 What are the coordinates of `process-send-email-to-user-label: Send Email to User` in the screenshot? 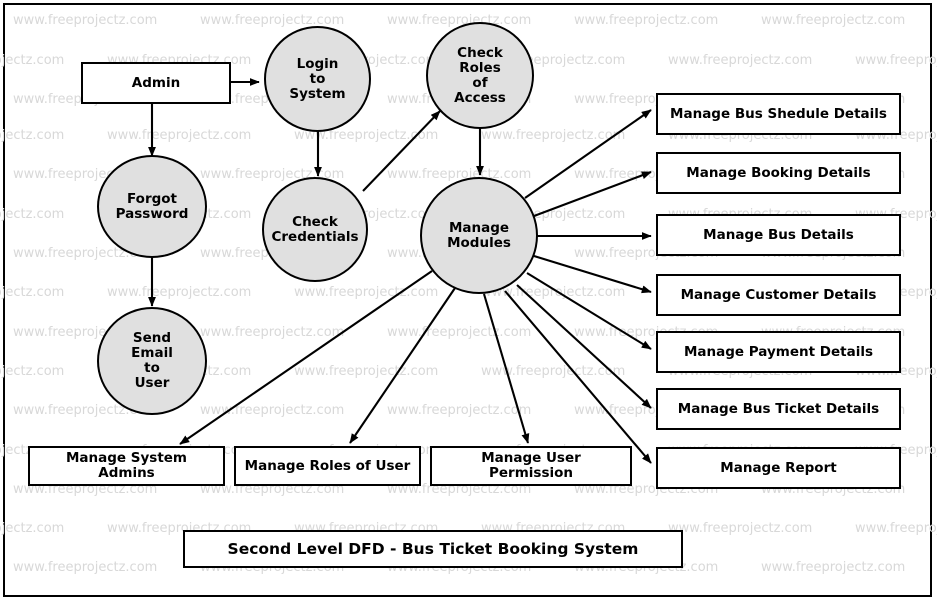 It's located at (152, 360).